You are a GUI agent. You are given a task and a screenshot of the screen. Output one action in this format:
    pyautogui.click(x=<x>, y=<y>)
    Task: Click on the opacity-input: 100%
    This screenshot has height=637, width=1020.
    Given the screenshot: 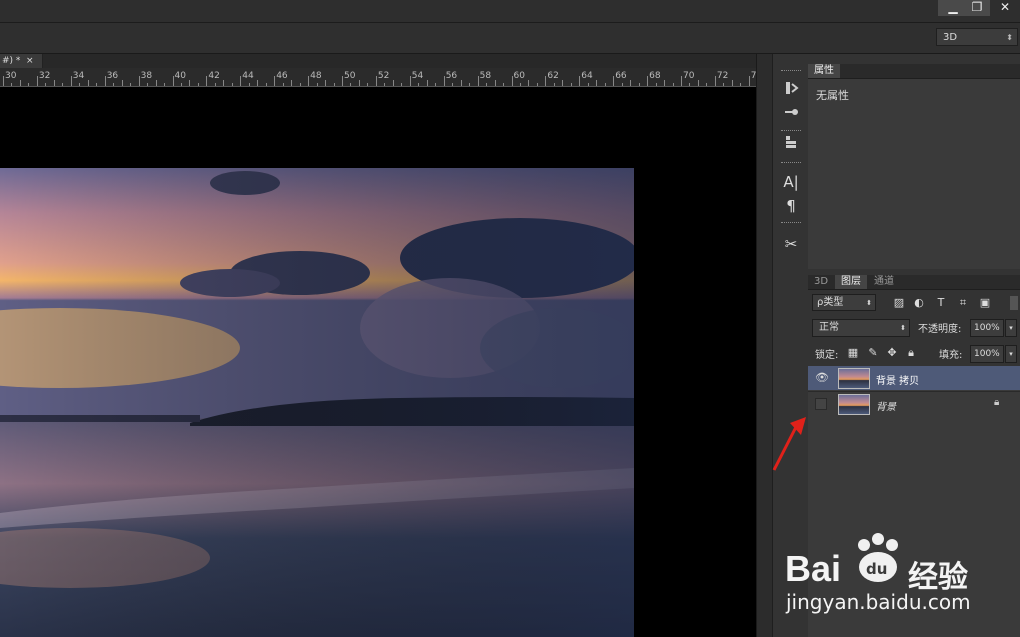 What is the action you would take?
    pyautogui.click(x=987, y=328)
    